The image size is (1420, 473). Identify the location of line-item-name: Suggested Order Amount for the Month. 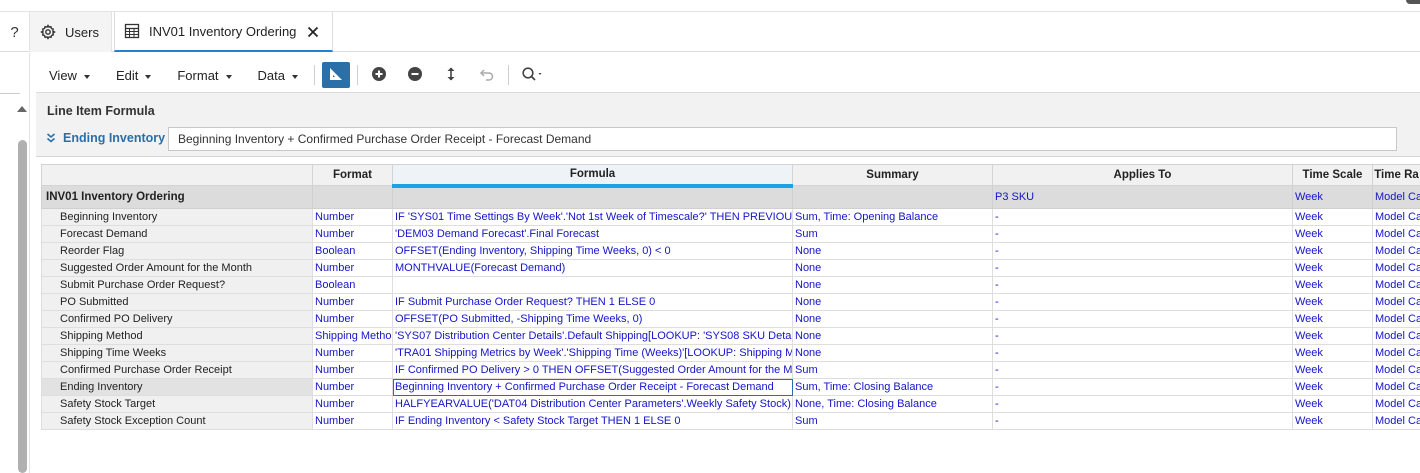
(177, 268).